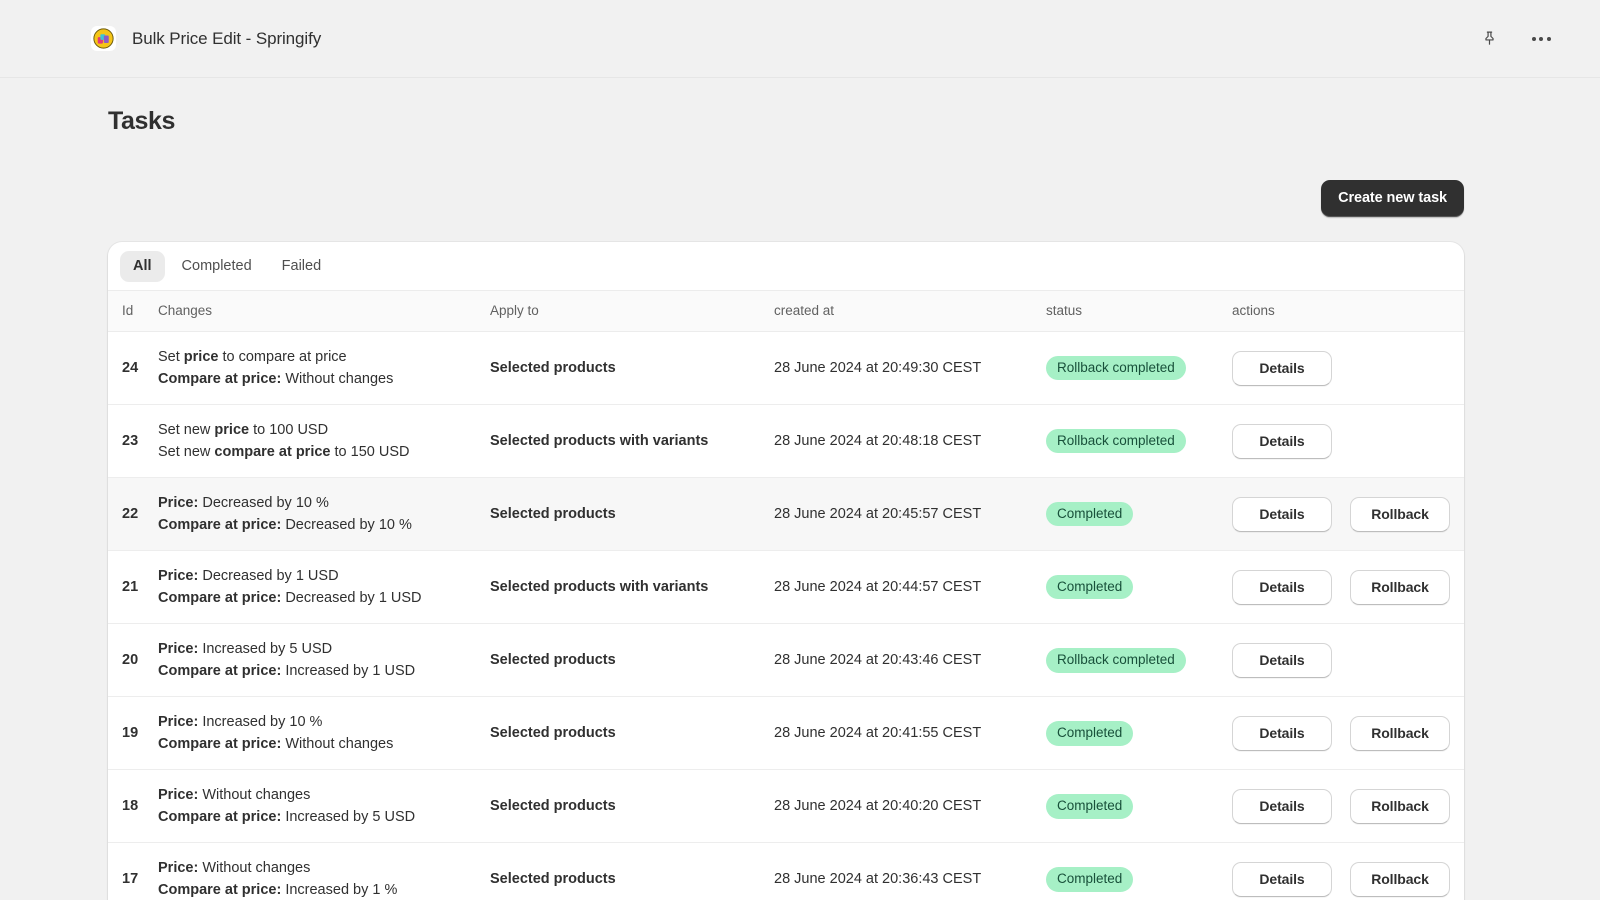 This screenshot has height=900, width=1600. Describe the element at coordinates (910, 587) in the screenshot. I see `cell-created-at: 28 June 2024 at 20:44:57 CEST` at that location.